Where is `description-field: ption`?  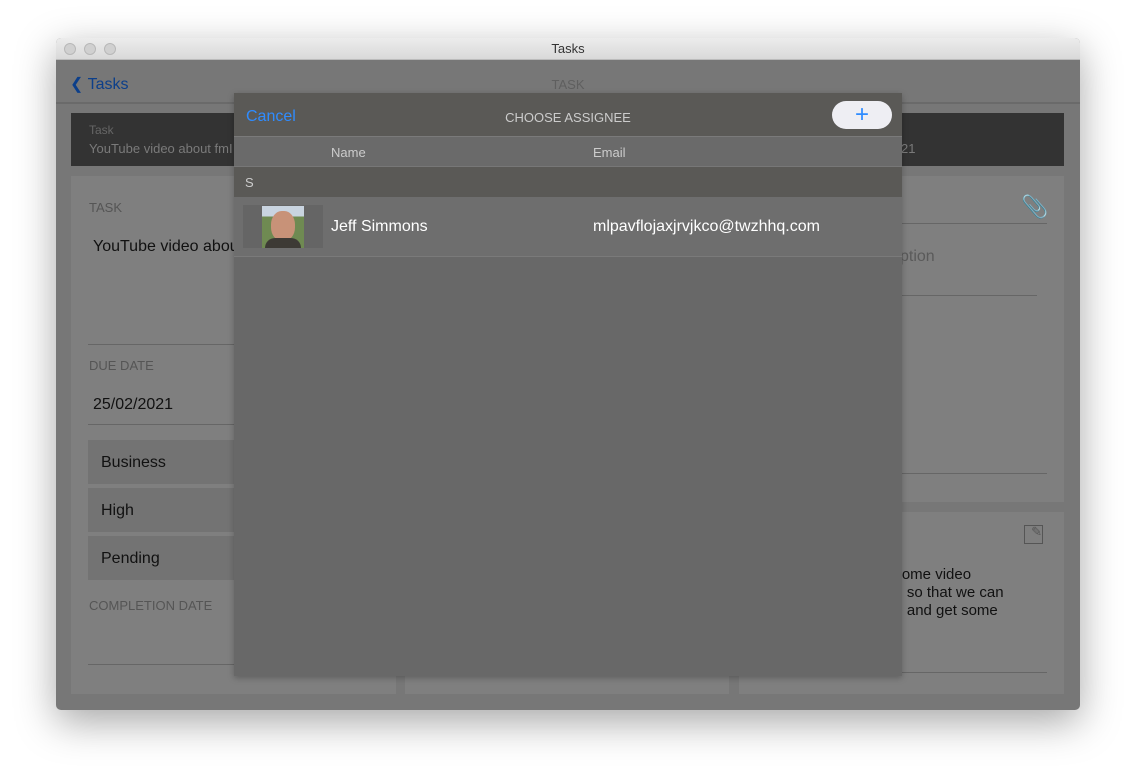
description-field: ption is located at coordinates (917, 257).